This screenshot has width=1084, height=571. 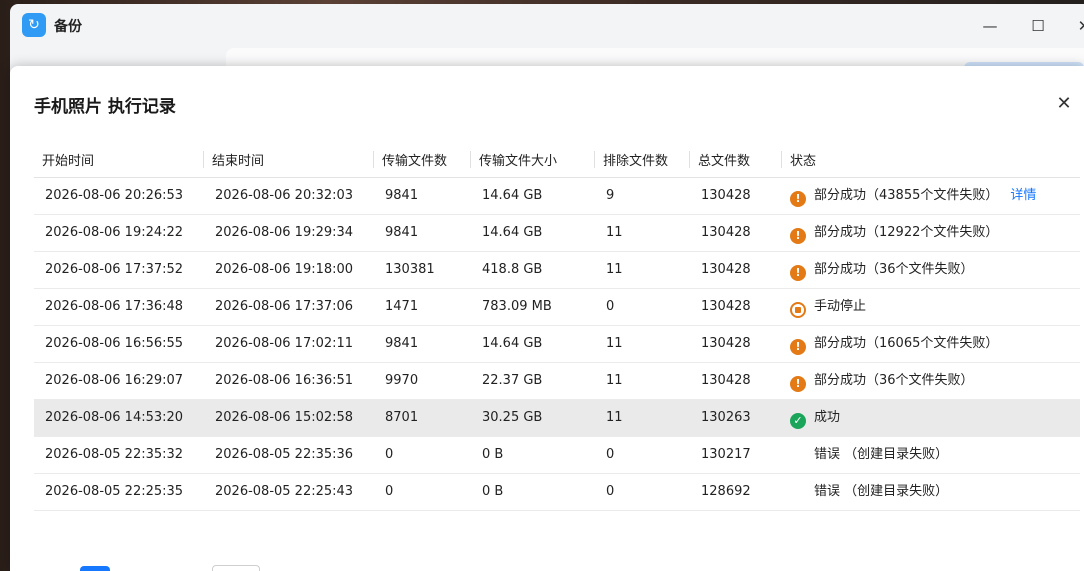 What do you see at coordinates (533, 270) in the screenshot?
I see `transfer-size-cell: 418.8 GB` at bounding box center [533, 270].